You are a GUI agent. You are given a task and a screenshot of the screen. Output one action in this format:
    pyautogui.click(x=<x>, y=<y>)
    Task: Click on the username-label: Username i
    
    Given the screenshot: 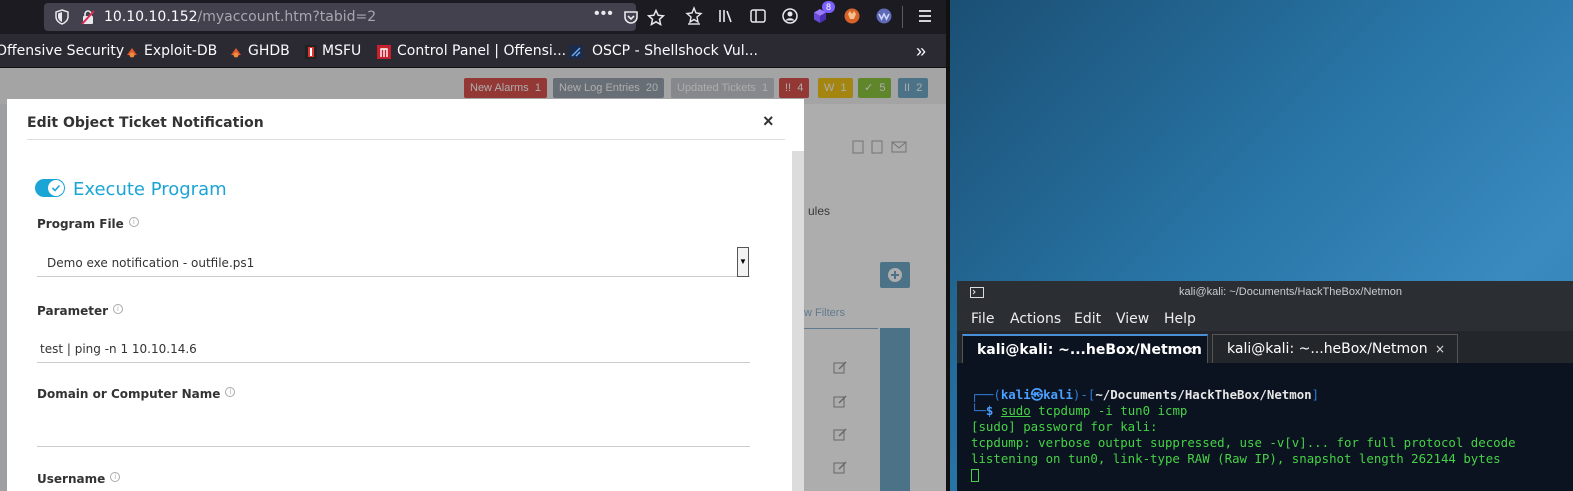 What is the action you would take?
    pyautogui.click(x=79, y=479)
    